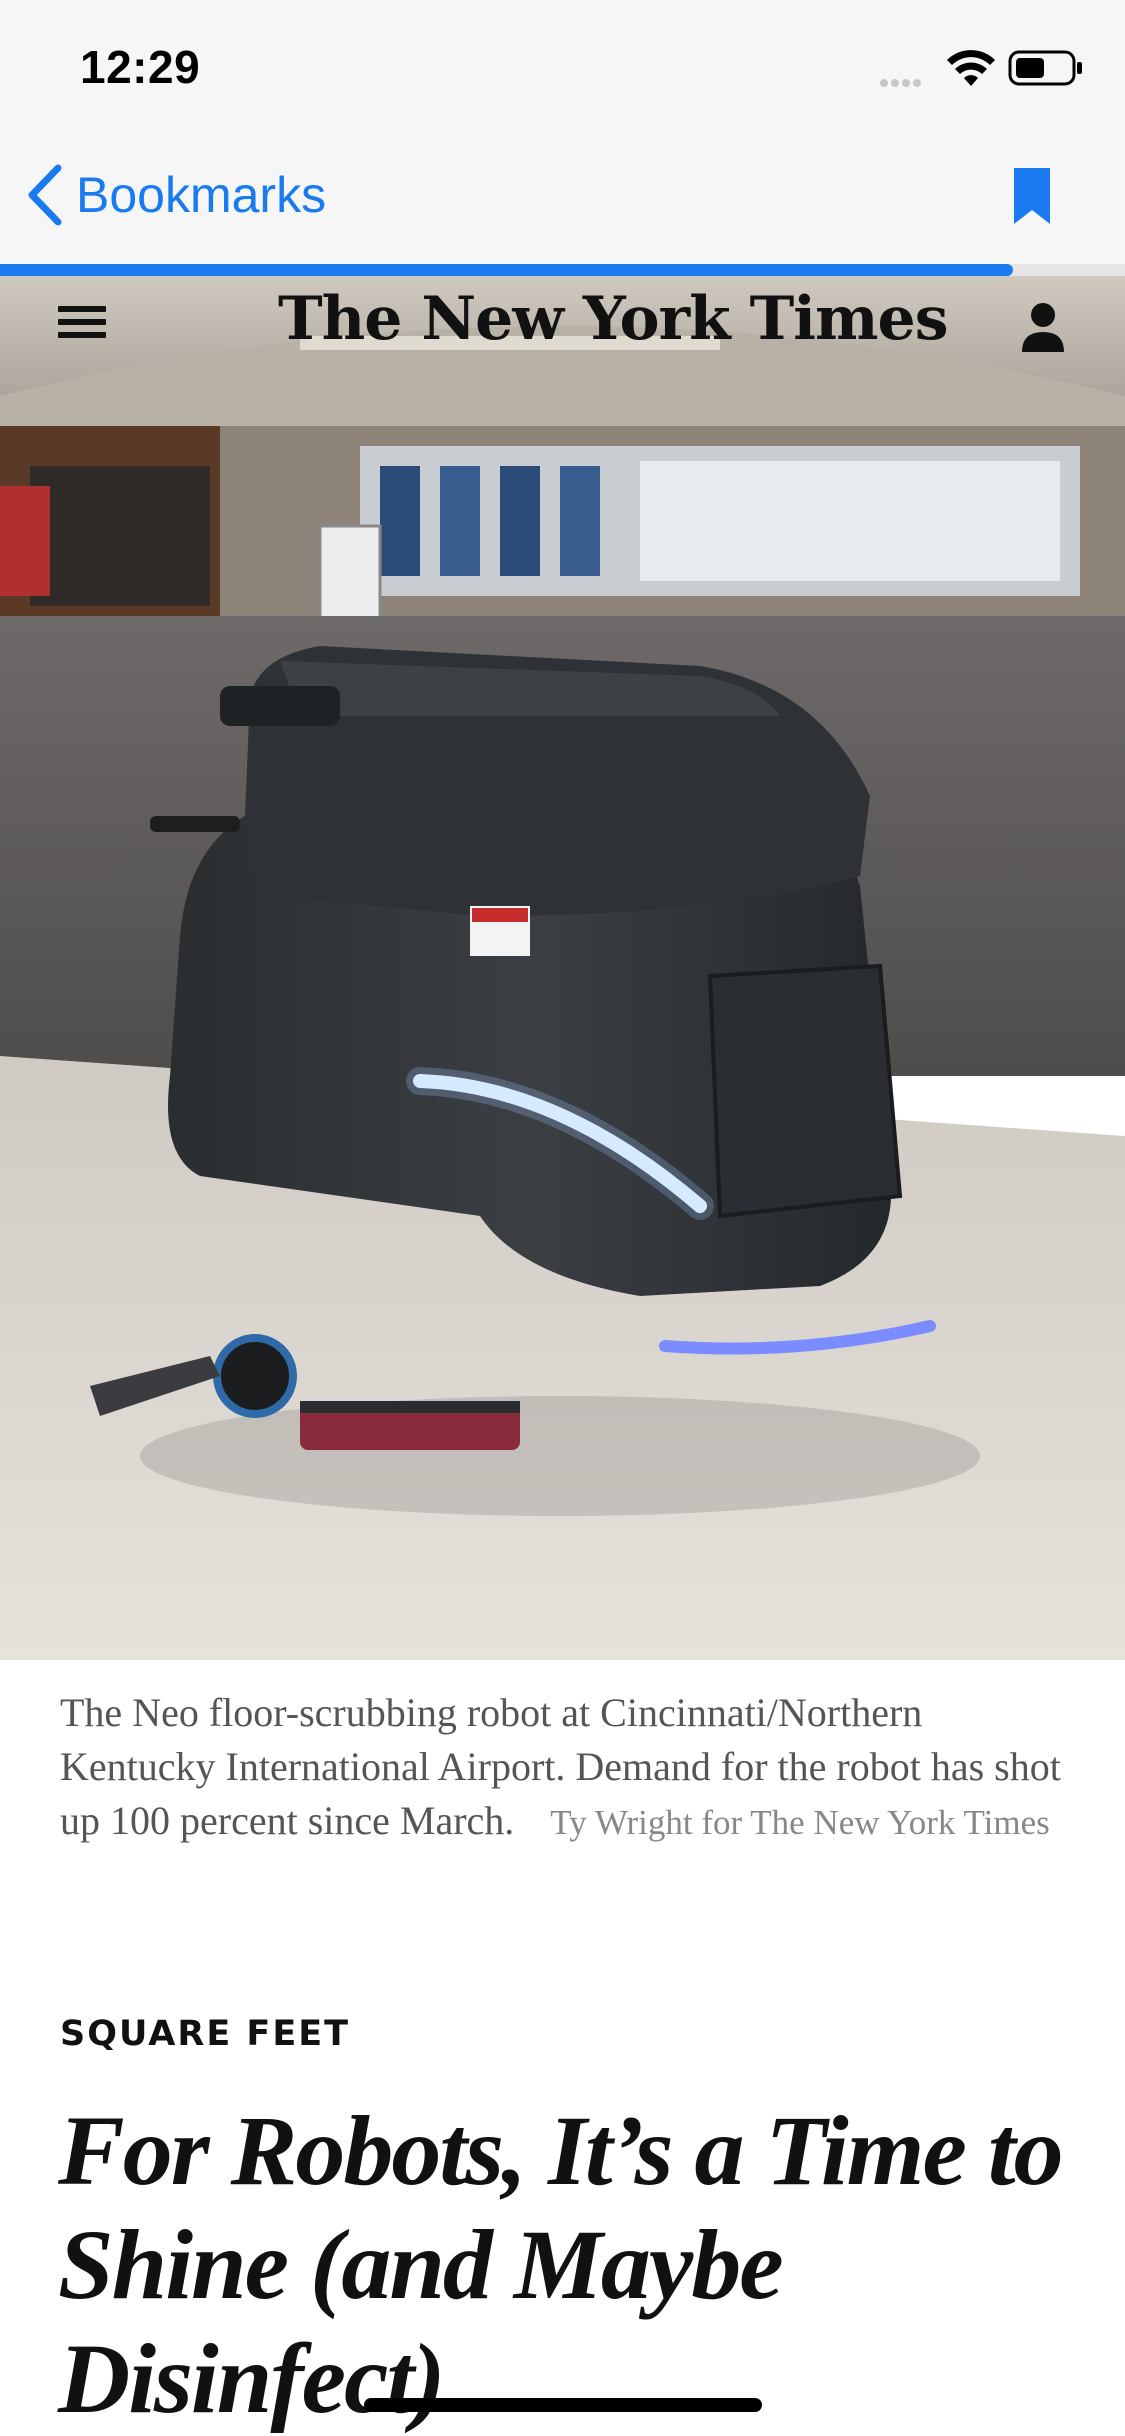  Describe the element at coordinates (140, 67) in the screenshot. I see `status-time: 12:29` at that location.